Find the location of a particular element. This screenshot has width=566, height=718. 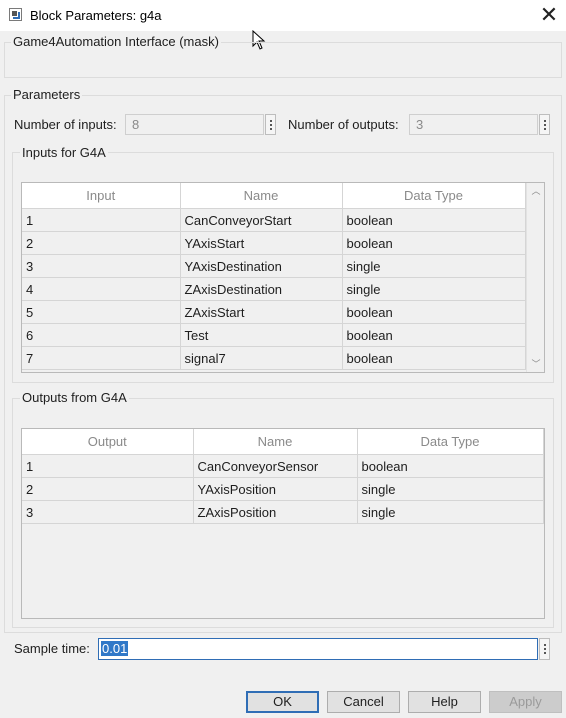

close-icon: ✕ is located at coordinates (549, 15).